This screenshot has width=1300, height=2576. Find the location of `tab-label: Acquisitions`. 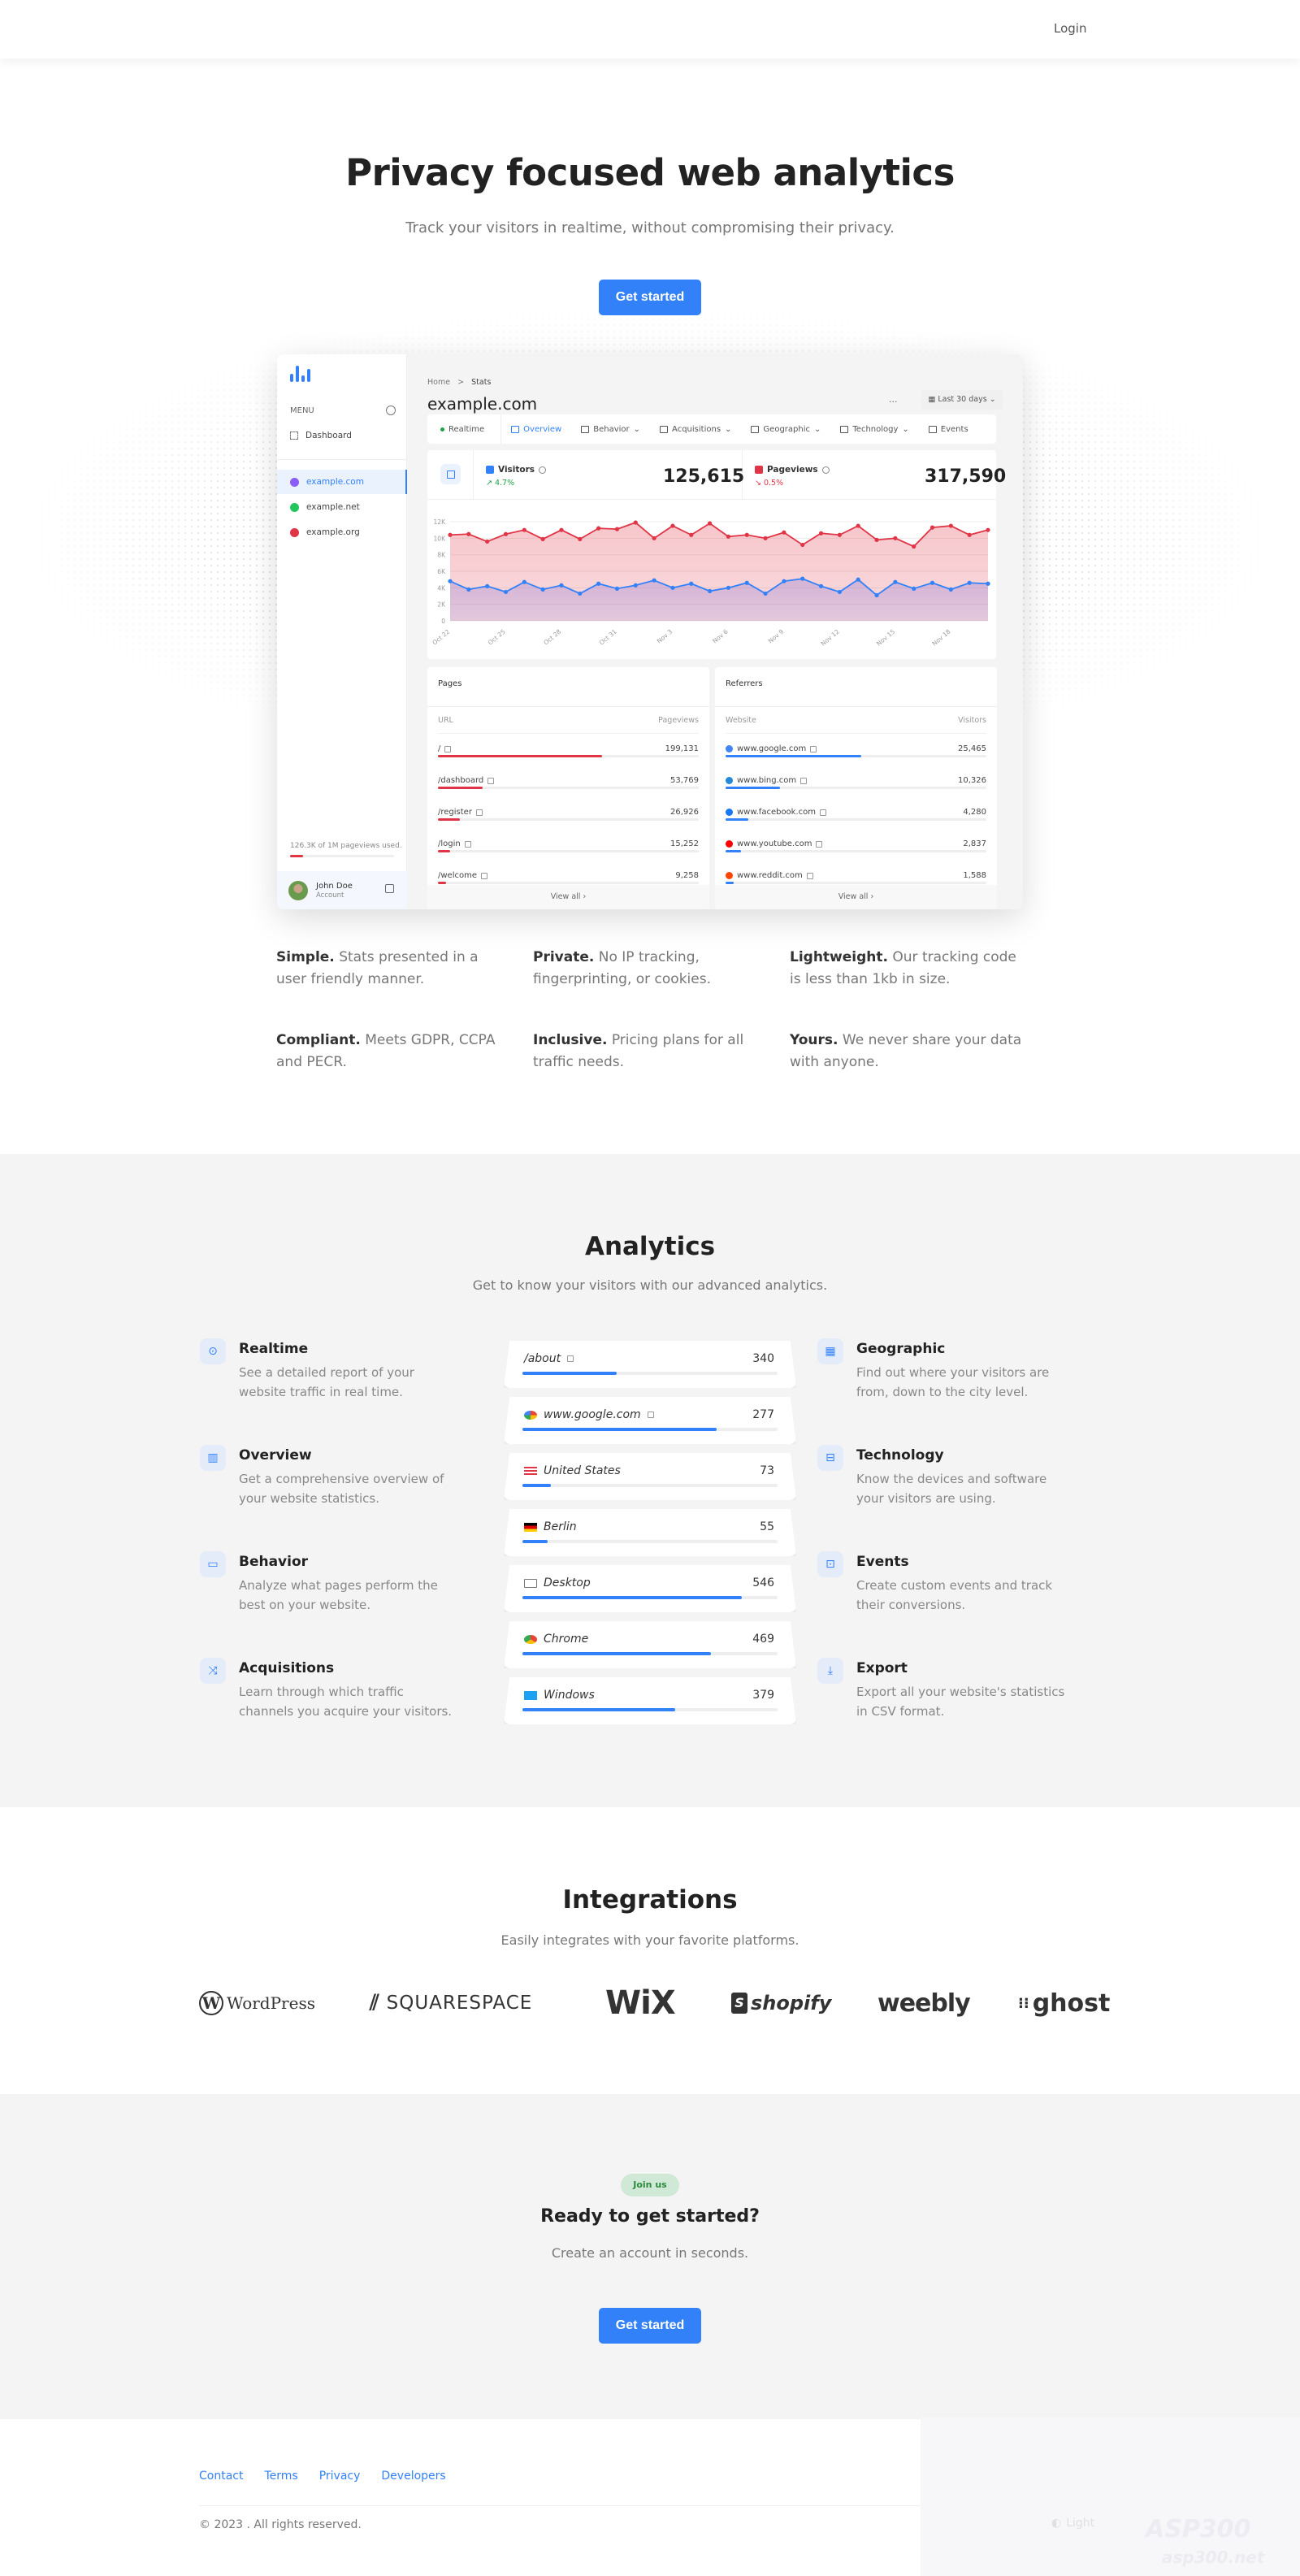

tab-label: Acquisitions is located at coordinates (697, 429).